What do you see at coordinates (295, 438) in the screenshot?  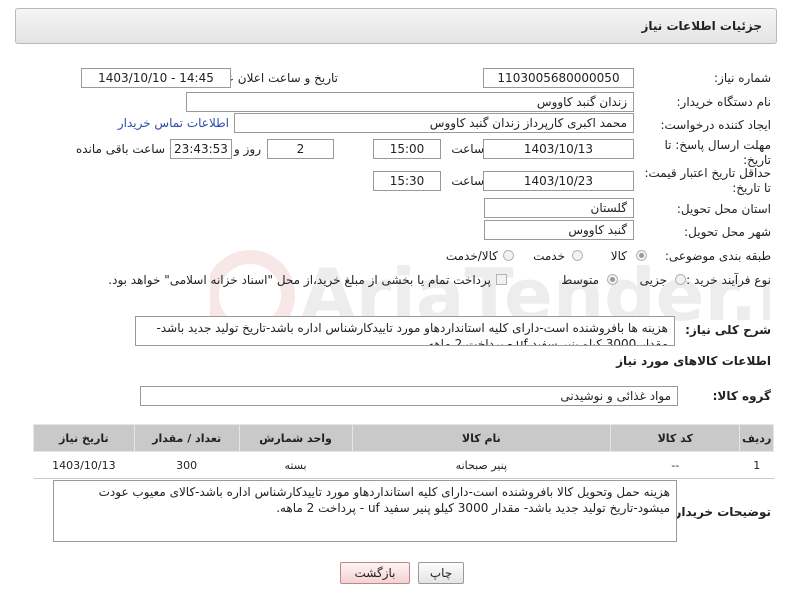 I see `col-unit: واحد شمارش` at bounding box center [295, 438].